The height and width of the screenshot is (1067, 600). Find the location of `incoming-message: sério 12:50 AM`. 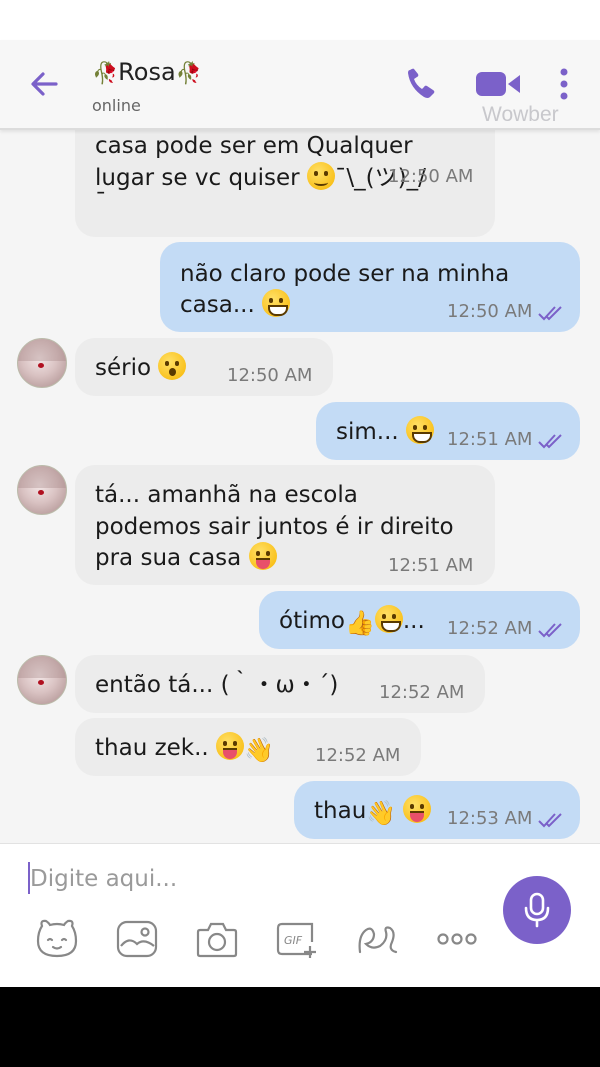

incoming-message: sério 12:50 AM is located at coordinates (204, 367).